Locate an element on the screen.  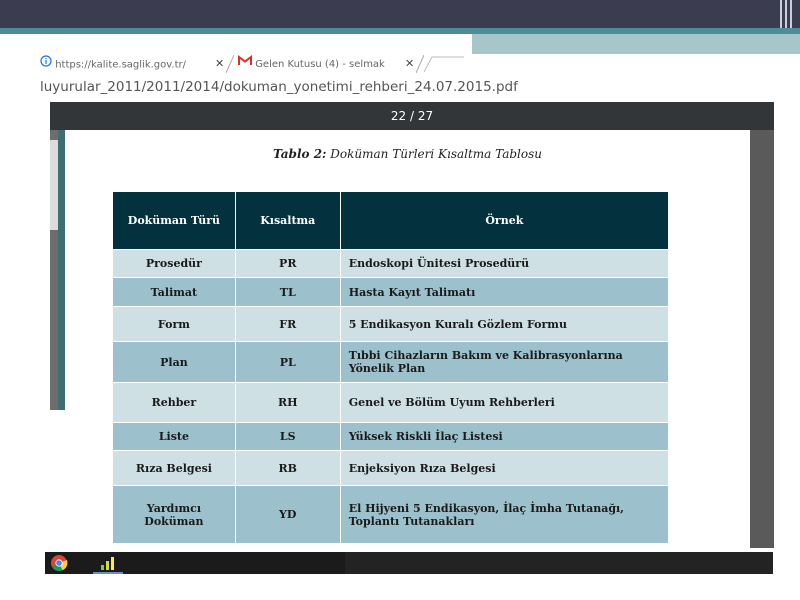
page-counter: 22 / 27 is located at coordinates (412, 116).